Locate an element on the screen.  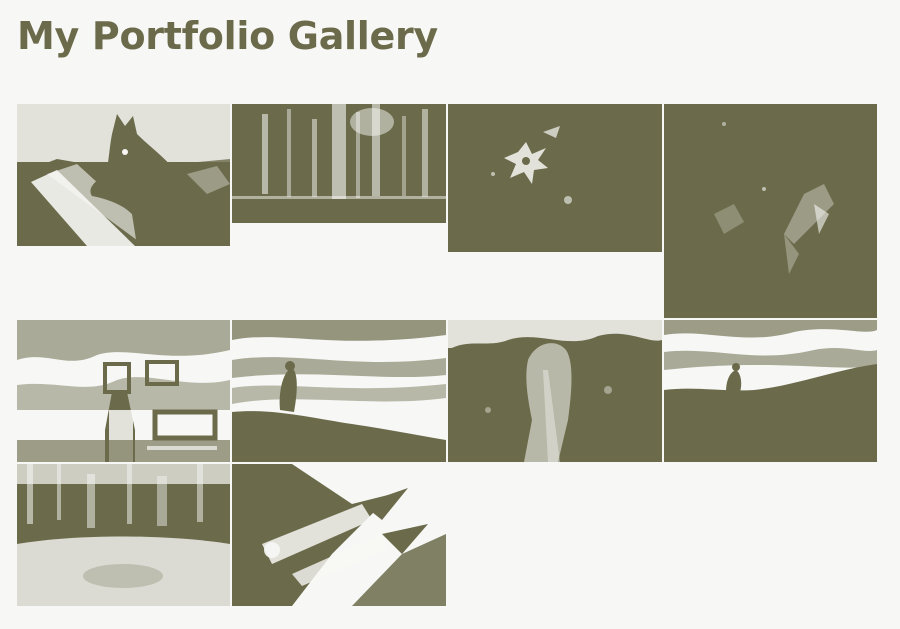
horse-image is located at coordinates (123, 175).